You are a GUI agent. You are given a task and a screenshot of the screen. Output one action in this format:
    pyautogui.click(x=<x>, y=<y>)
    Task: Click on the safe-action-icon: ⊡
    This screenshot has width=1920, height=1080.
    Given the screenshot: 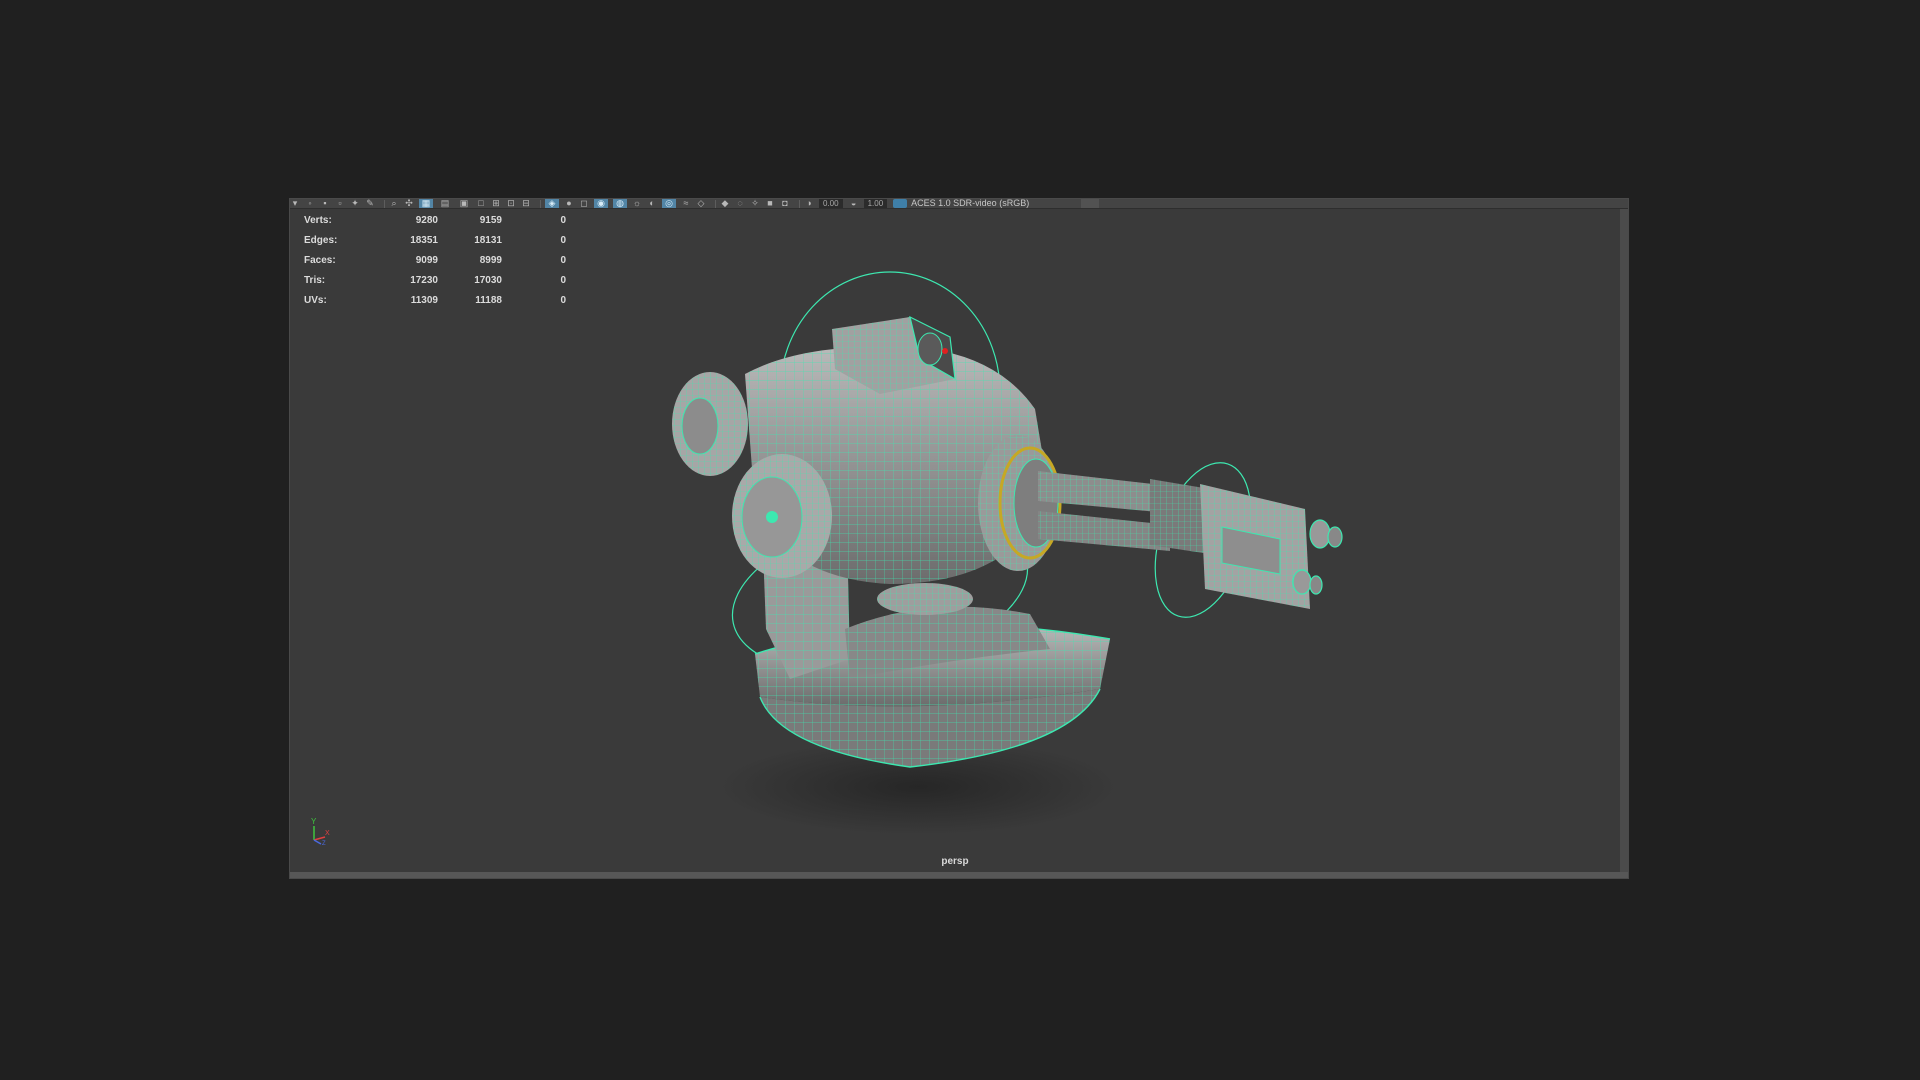 What is the action you would take?
    pyautogui.click(x=511, y=203)
    